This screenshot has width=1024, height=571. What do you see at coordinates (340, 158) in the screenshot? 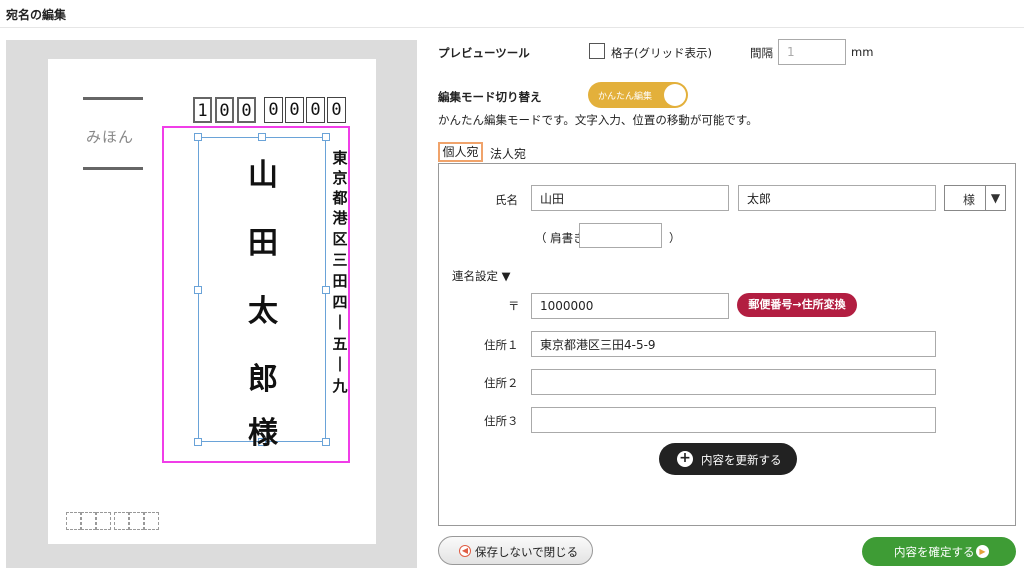
I see `address-char: 東` at bounding box center [340, 158].